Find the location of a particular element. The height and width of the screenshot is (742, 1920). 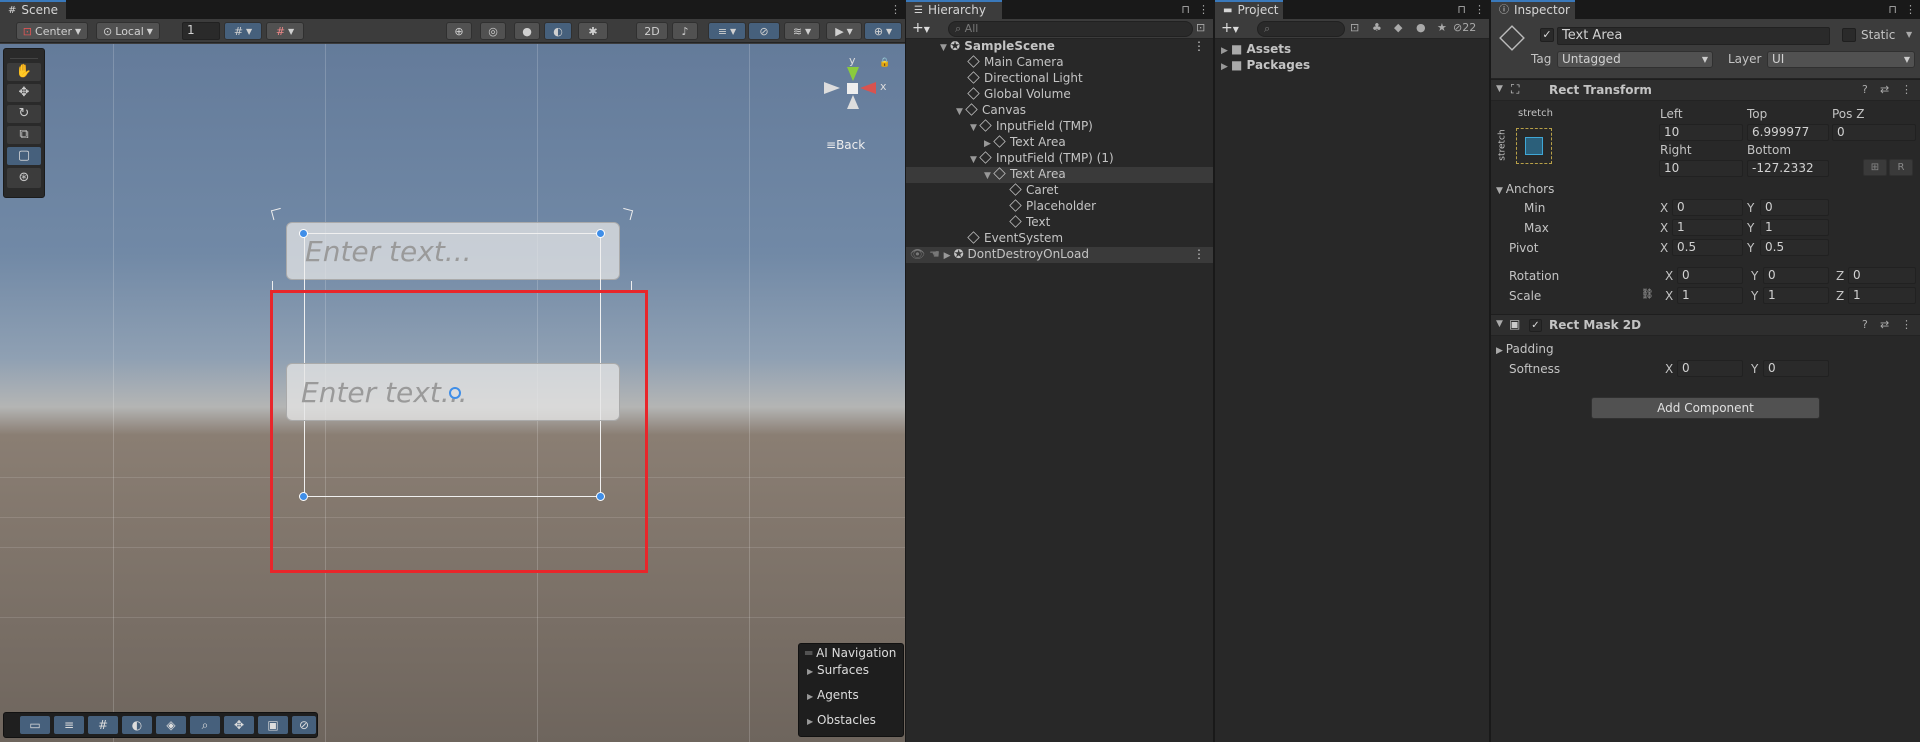

tab-project: ▬ Project is located at coordinates (1249, 9).